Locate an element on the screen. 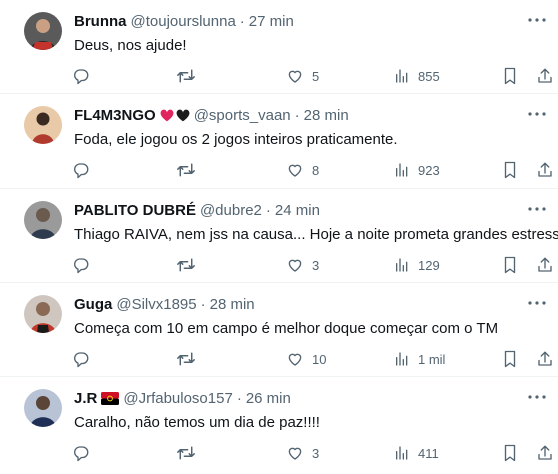  author-handle: @Silvx1895 is located at coordinates (156, 304).